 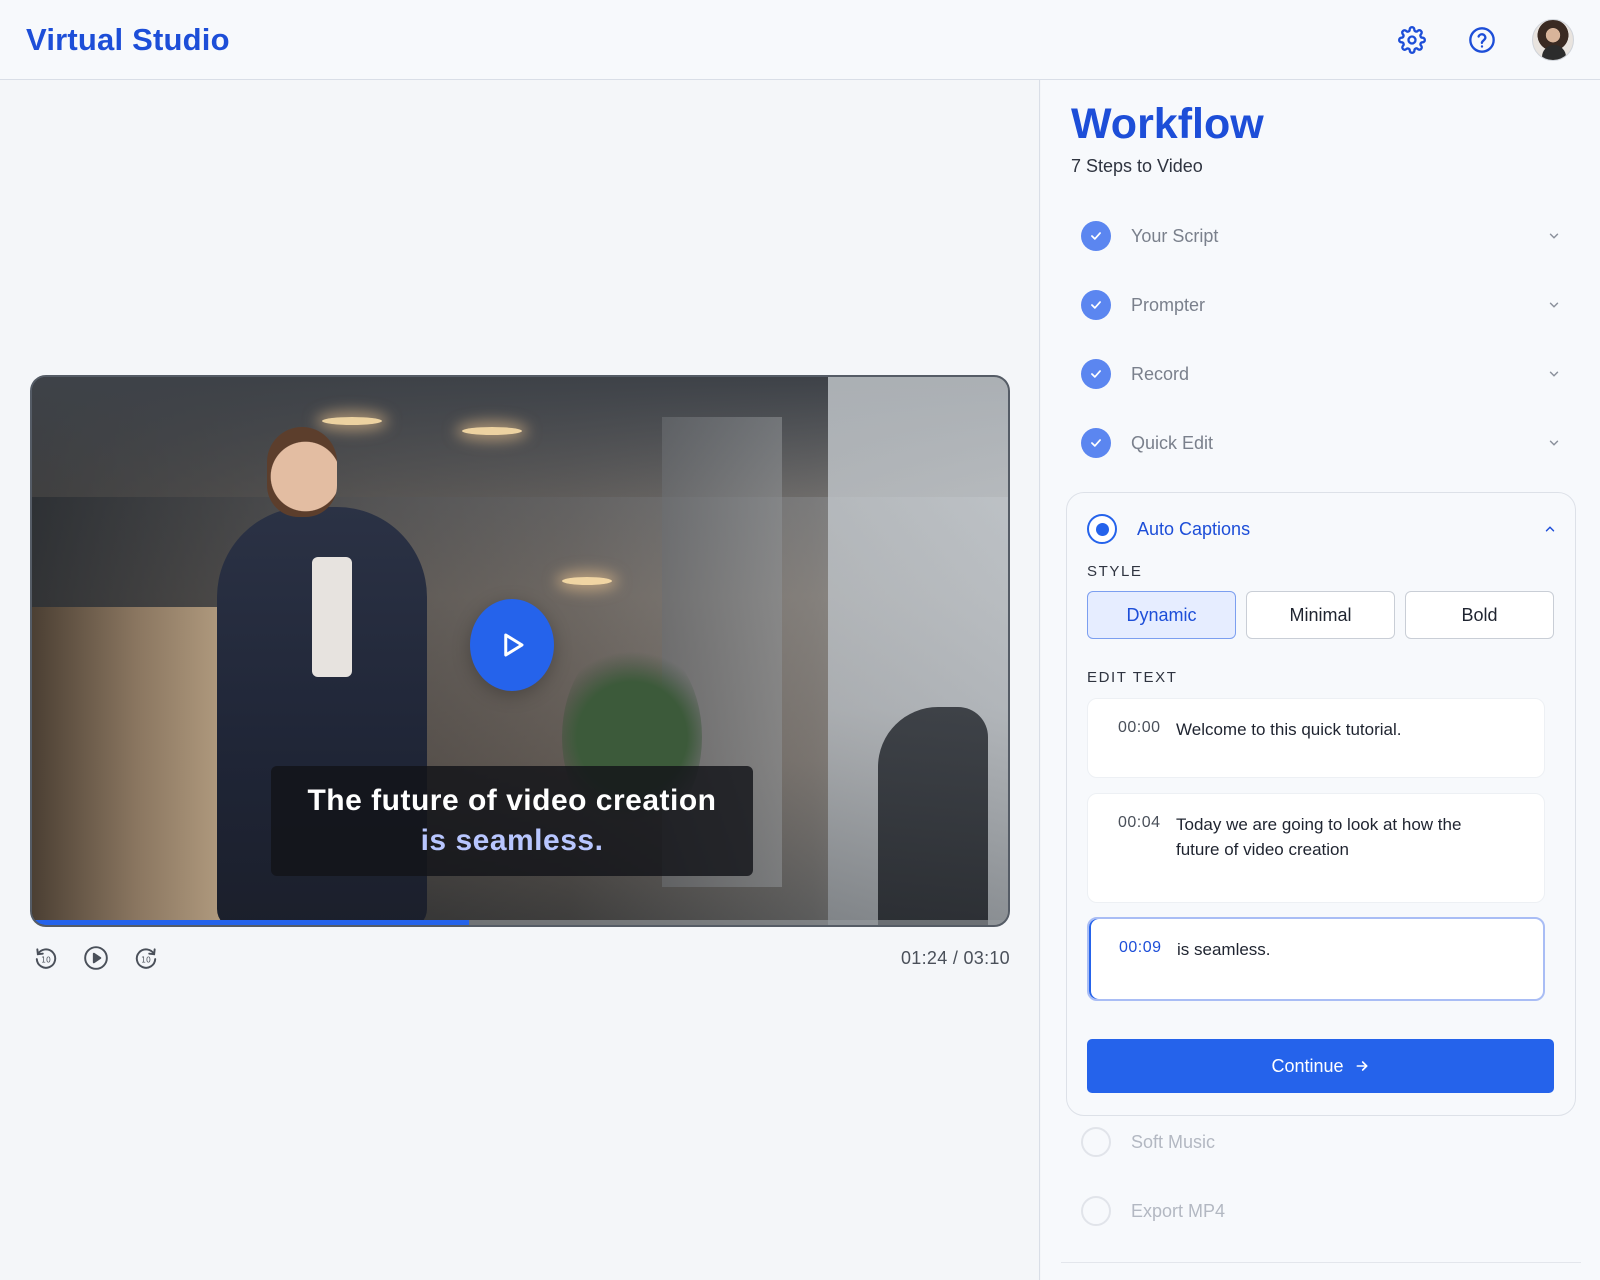 I want to click on player-controls: 10 10 01:24 / 03:10, so click(x=520, y=958).